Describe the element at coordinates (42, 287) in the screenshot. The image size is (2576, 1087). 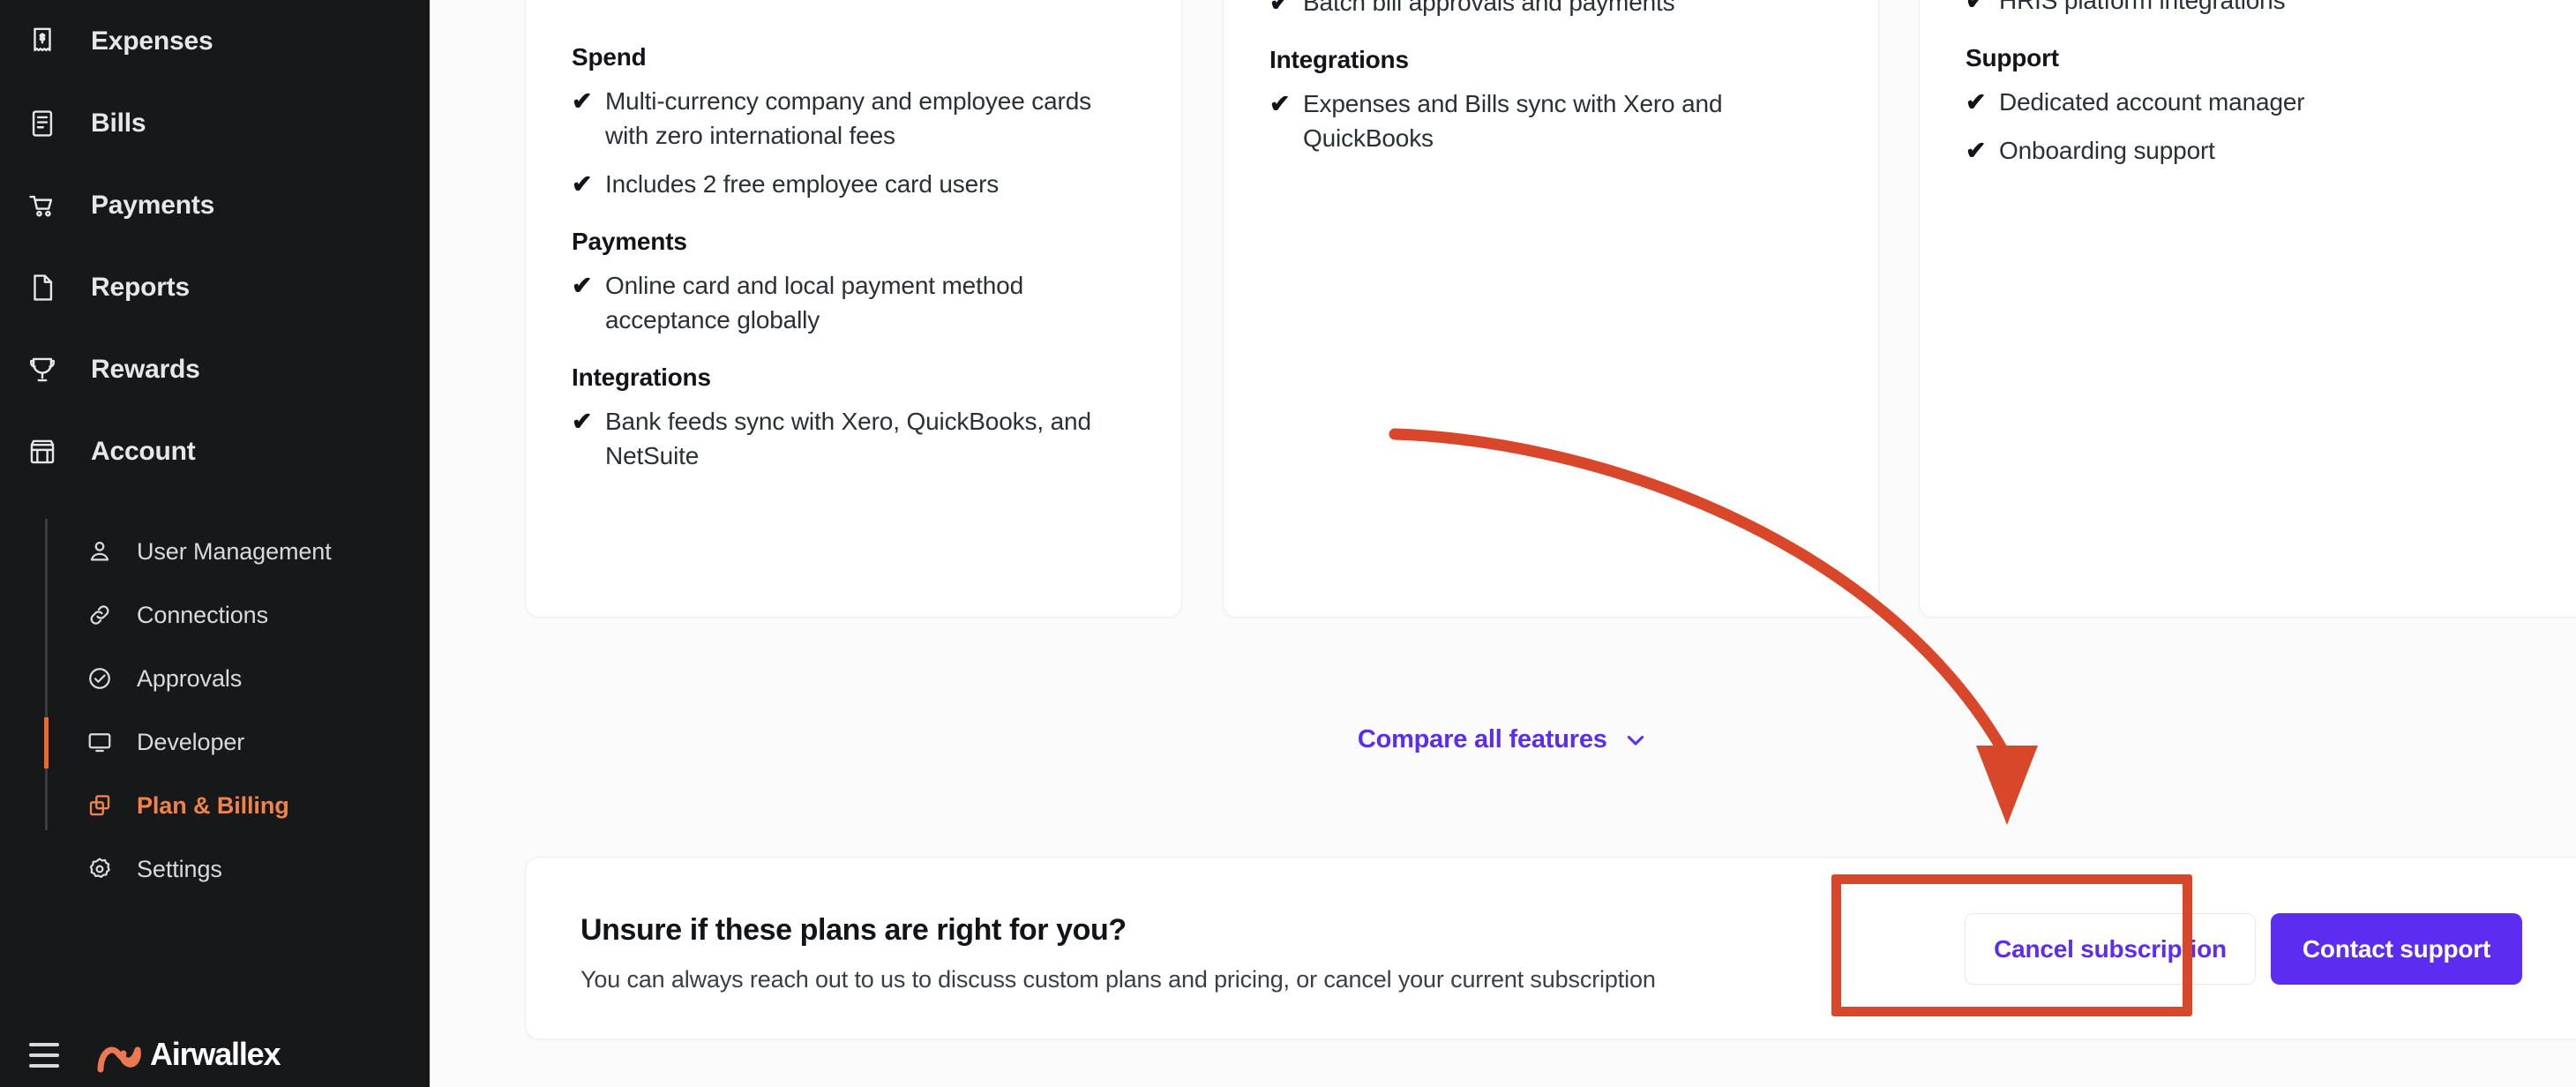
I see `file-page-icon` at that location.